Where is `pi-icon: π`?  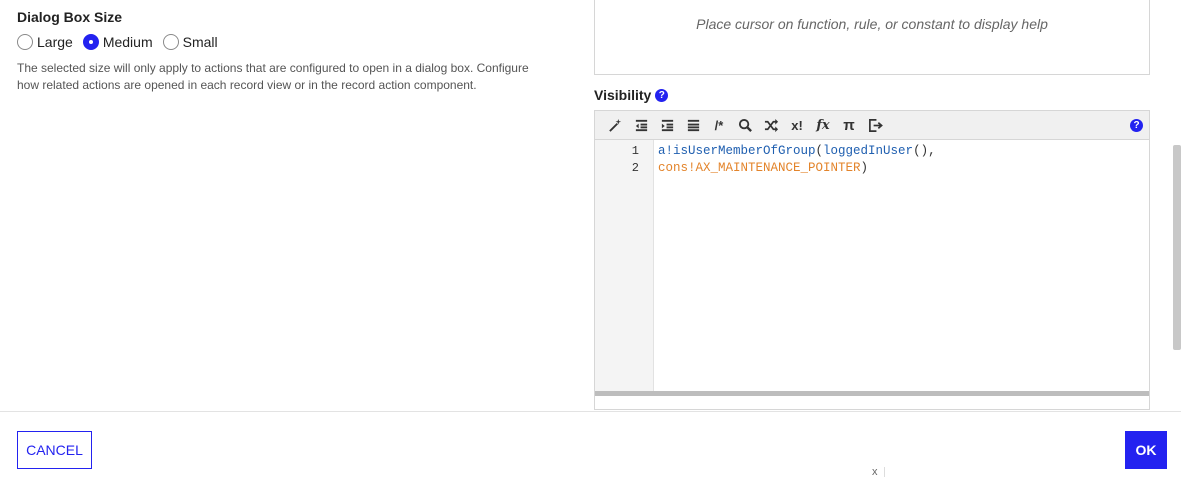
pi-icon: π is located at coordinates (849, 125).